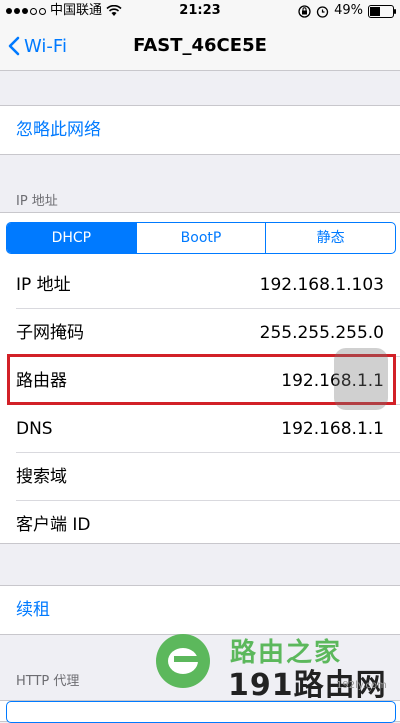 The width and height of the screenshot is (400, 723). I want to click on renew-lease-button: 续租, so click(200, 610).